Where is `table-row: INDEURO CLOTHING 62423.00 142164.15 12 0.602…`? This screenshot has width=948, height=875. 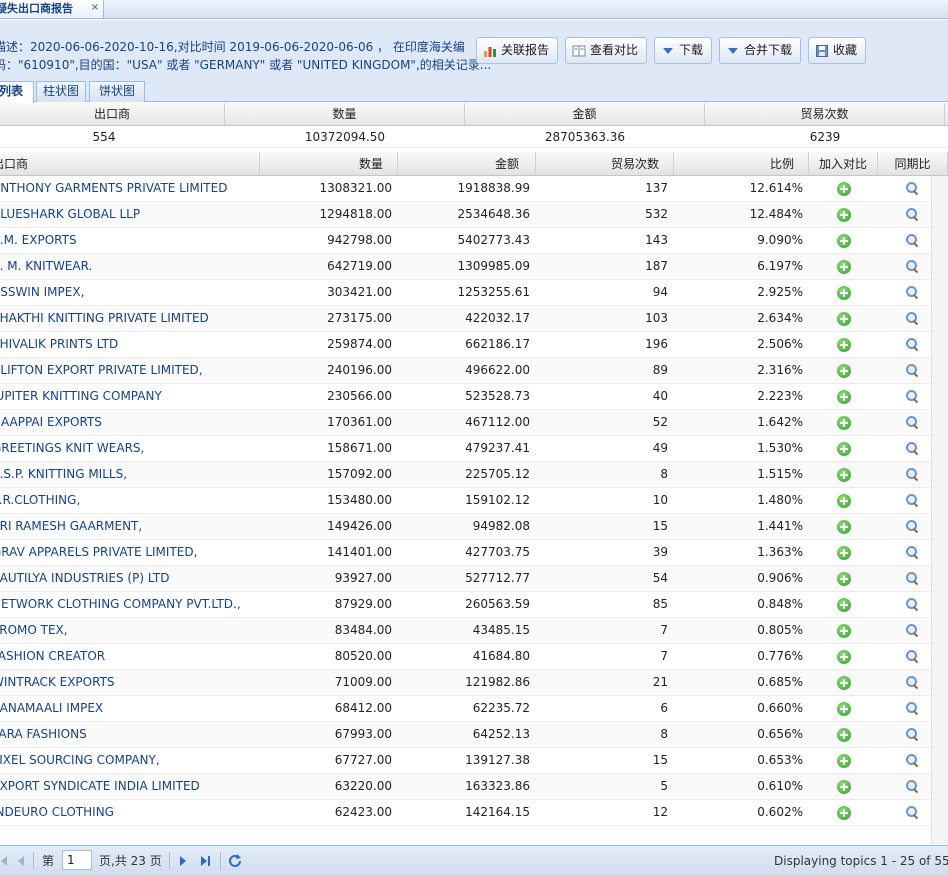 table-row: INDEURO CLOTHING 62423.00 142164.15 12 0.602… is located at coordinates (474, 813).